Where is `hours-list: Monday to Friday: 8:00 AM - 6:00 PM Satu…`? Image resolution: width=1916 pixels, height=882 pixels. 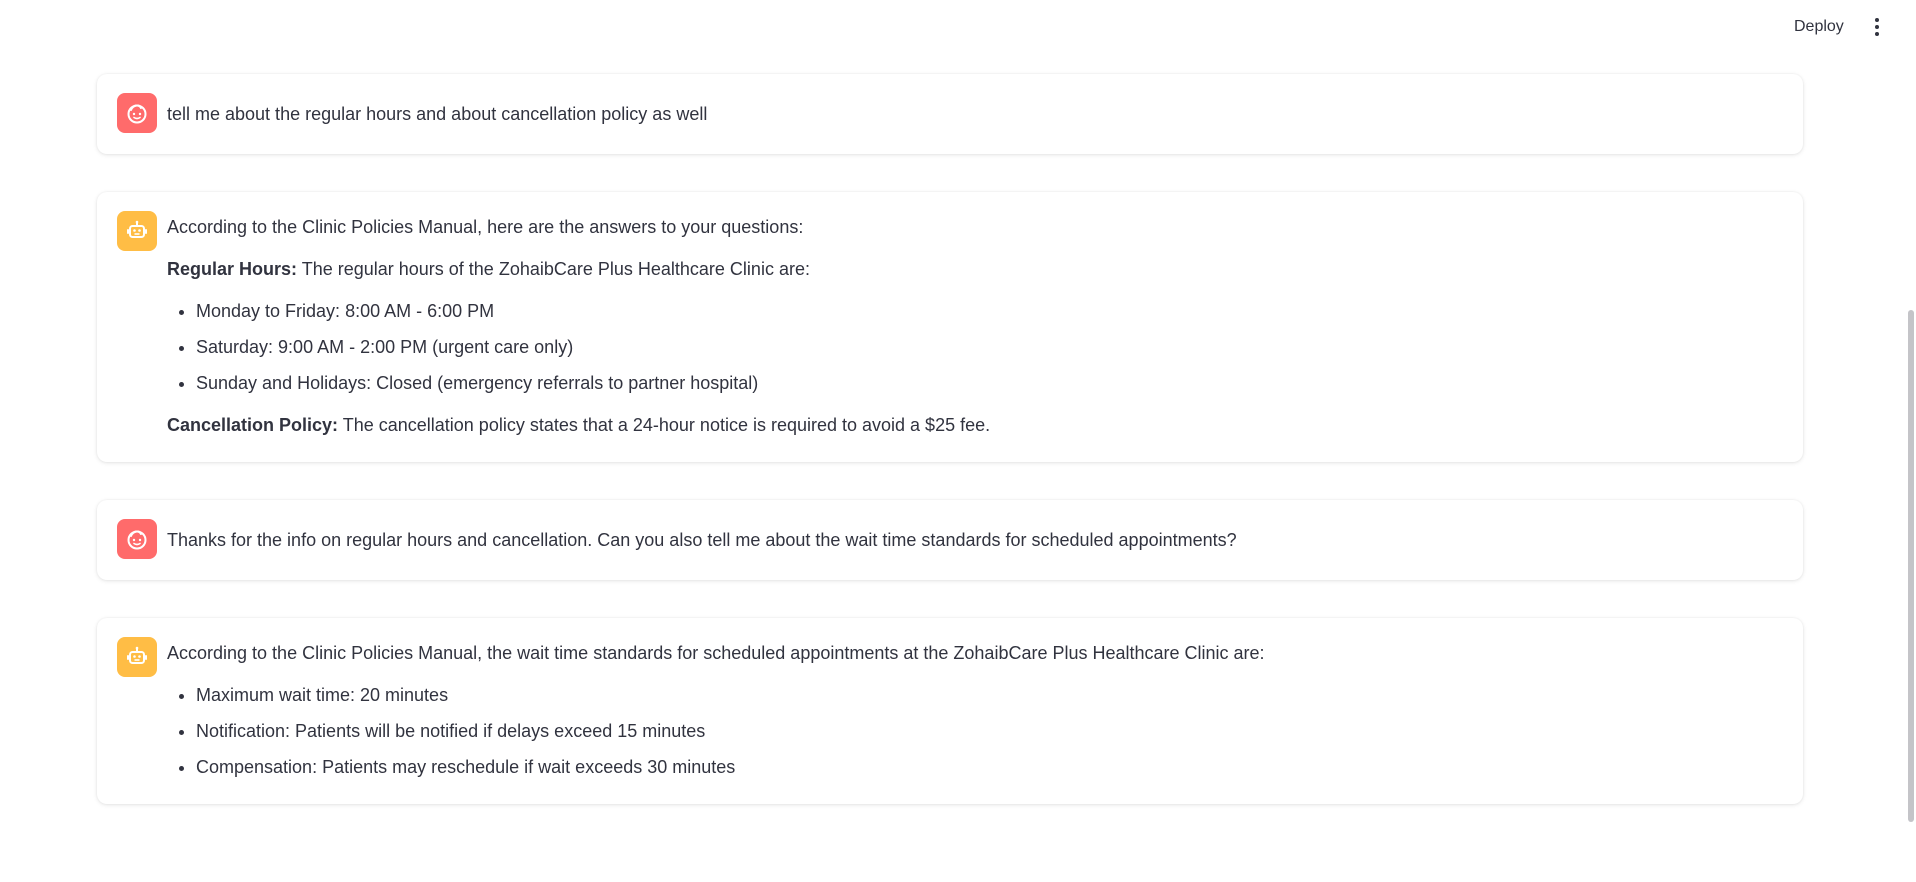
hours-list: Monday to Friday: 8:00 AM - 6:00 PM Satu… is located at coordinates (973, 347).